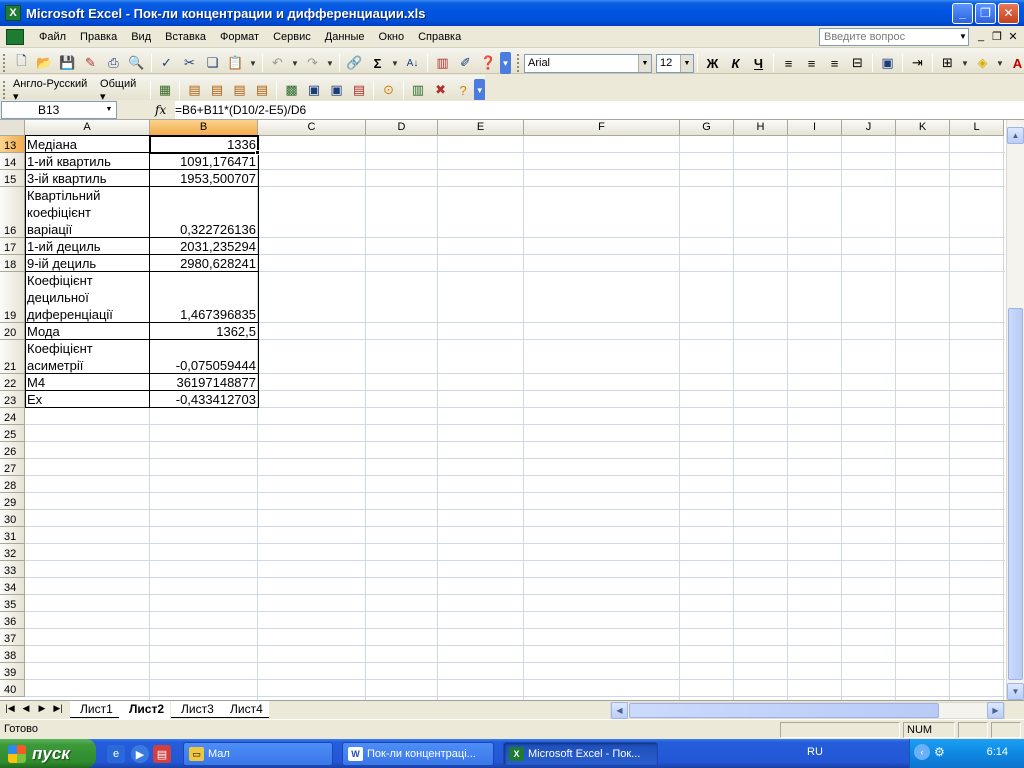 Image resolution: width=1024 pixels, height=768 pixels. What do you see at coordinates (291, 90) in the screenshot?
I see `dictionary-book-icon: ▩` at bounding box center [291, 90].